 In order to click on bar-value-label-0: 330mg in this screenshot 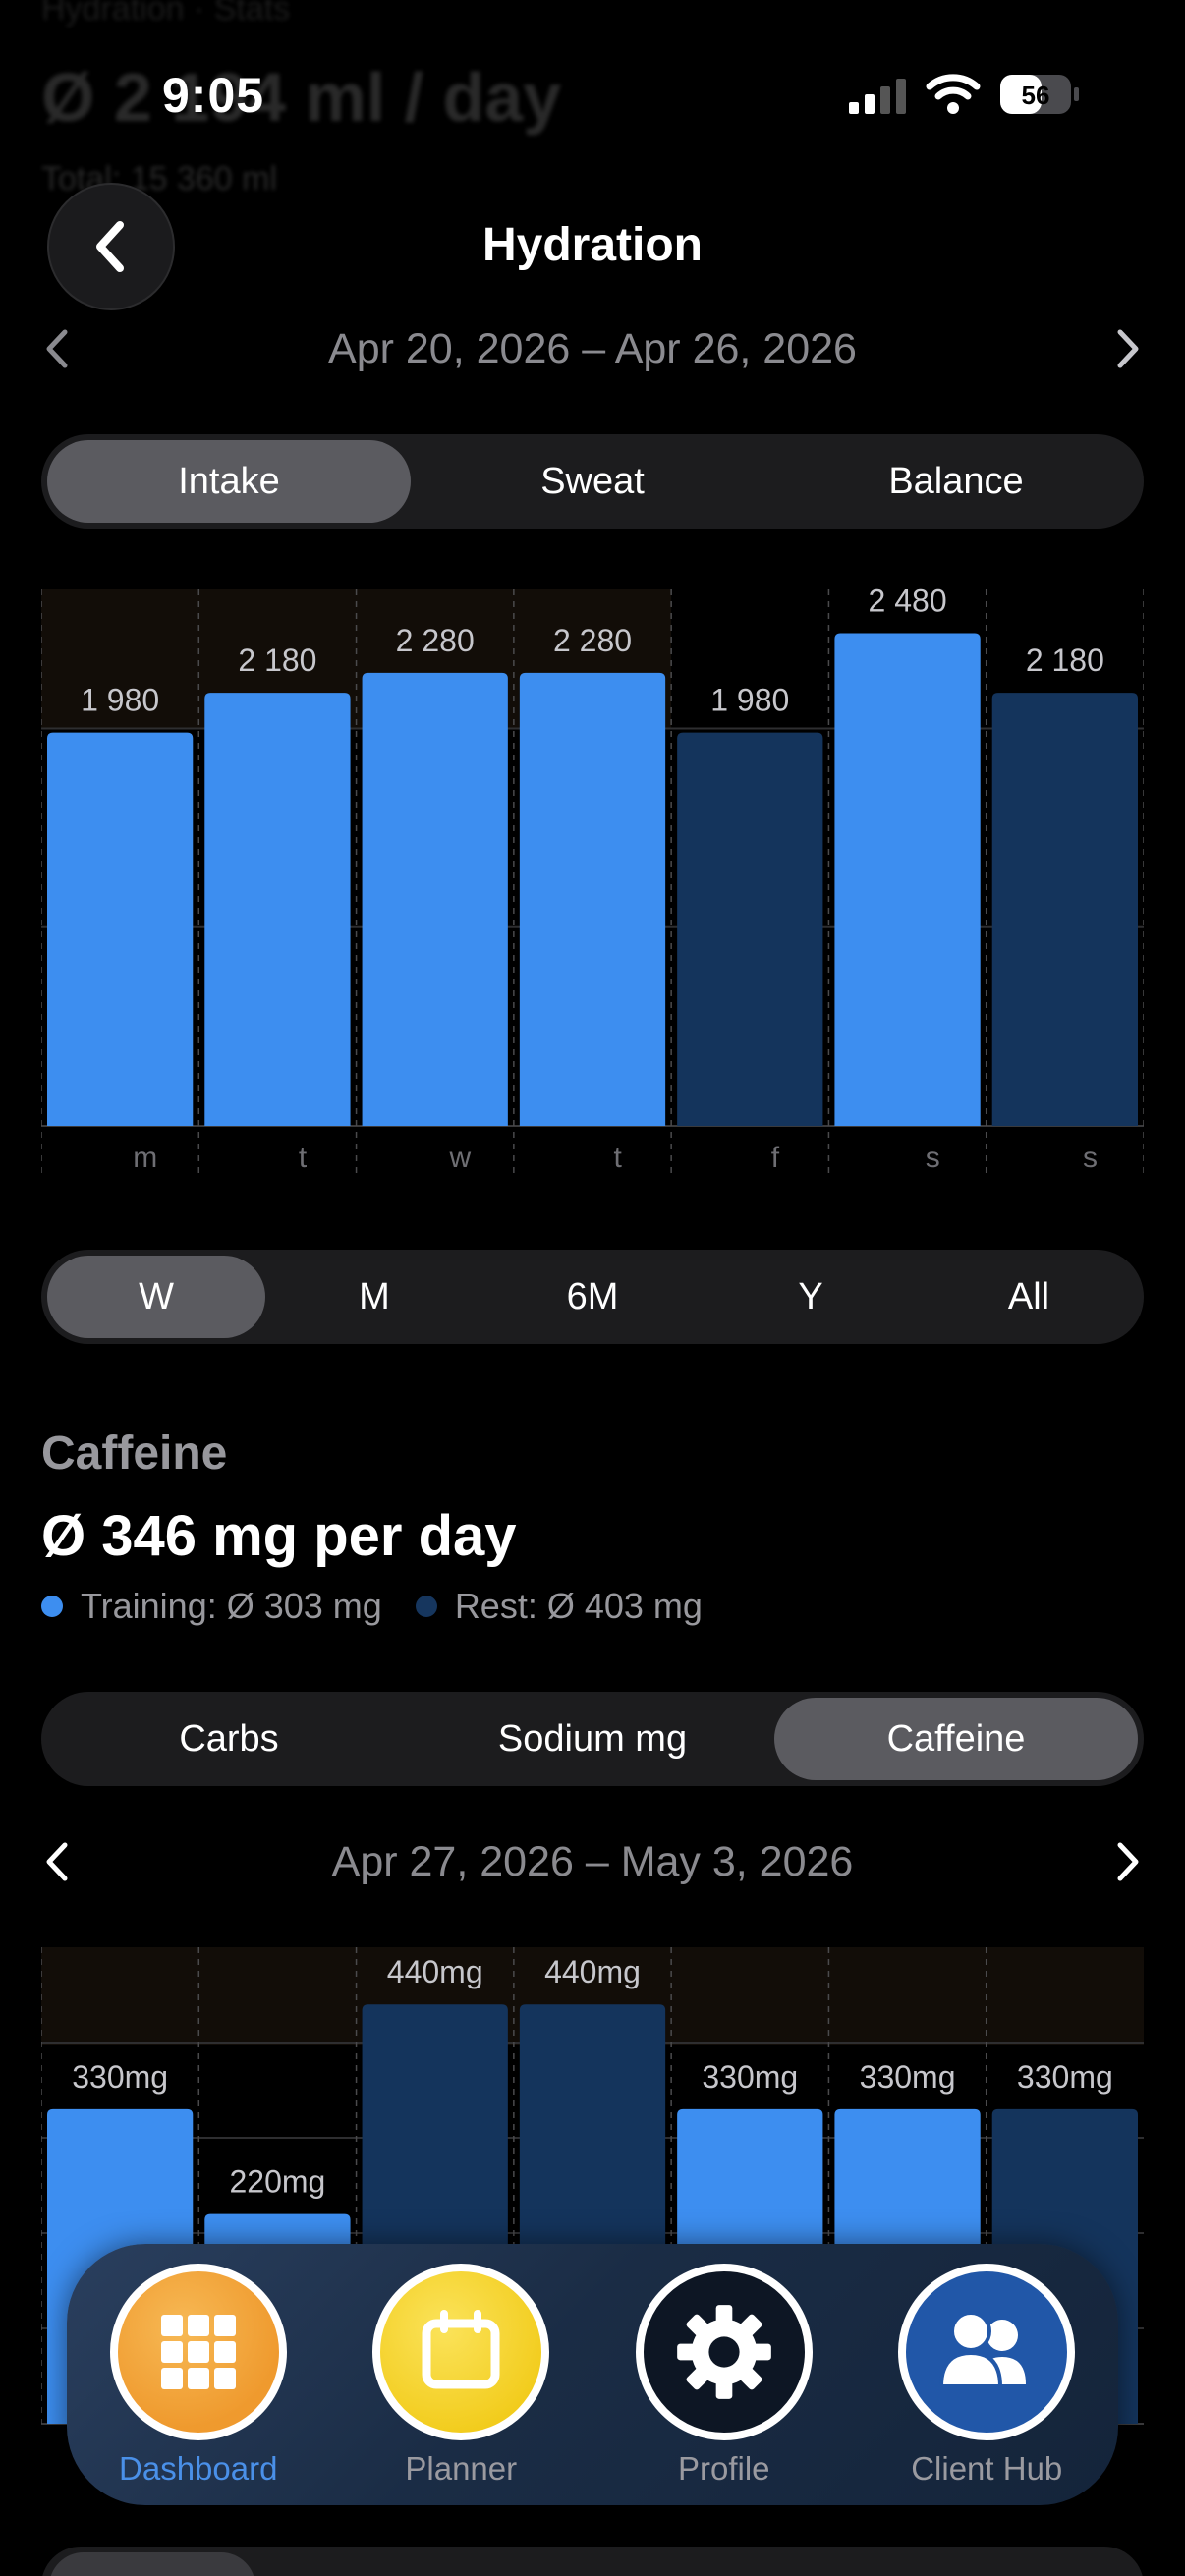, I will do `click(120, 2077)`.